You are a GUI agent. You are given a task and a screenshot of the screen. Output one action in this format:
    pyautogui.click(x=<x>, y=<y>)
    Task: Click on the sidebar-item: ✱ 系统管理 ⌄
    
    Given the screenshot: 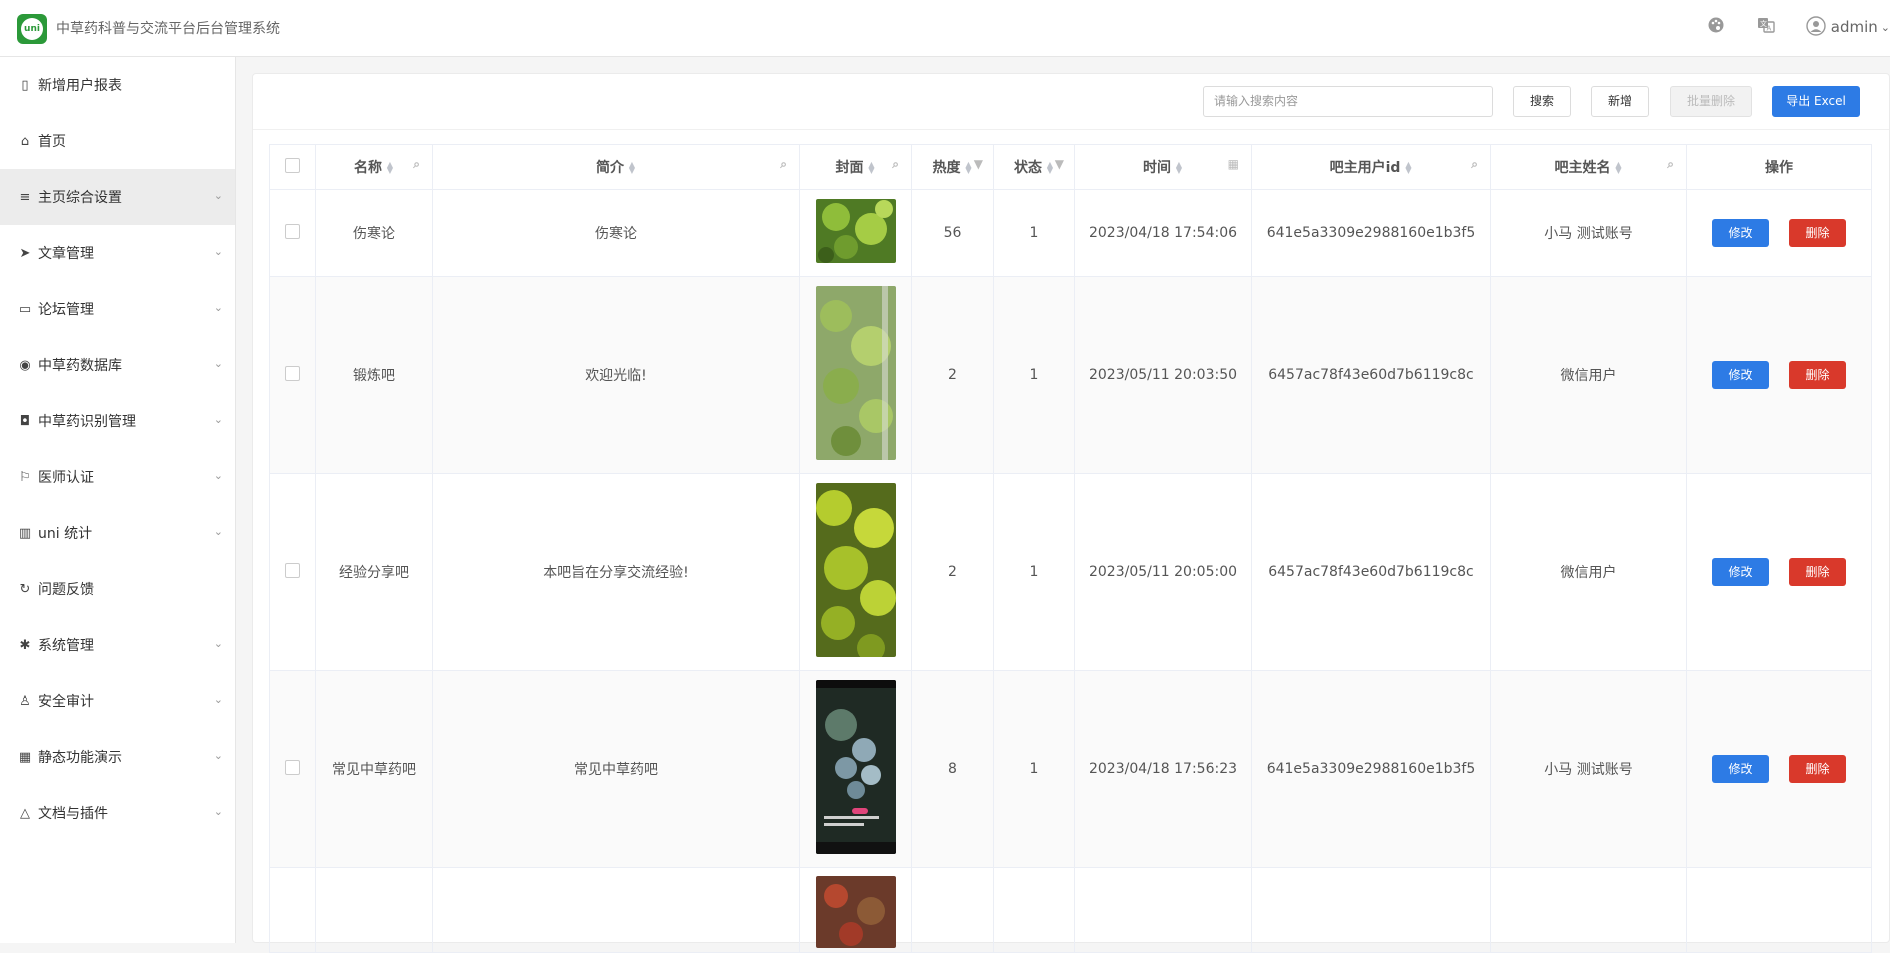 What is the action you would take?
    pyautogui.click(x=117, y=645)
    